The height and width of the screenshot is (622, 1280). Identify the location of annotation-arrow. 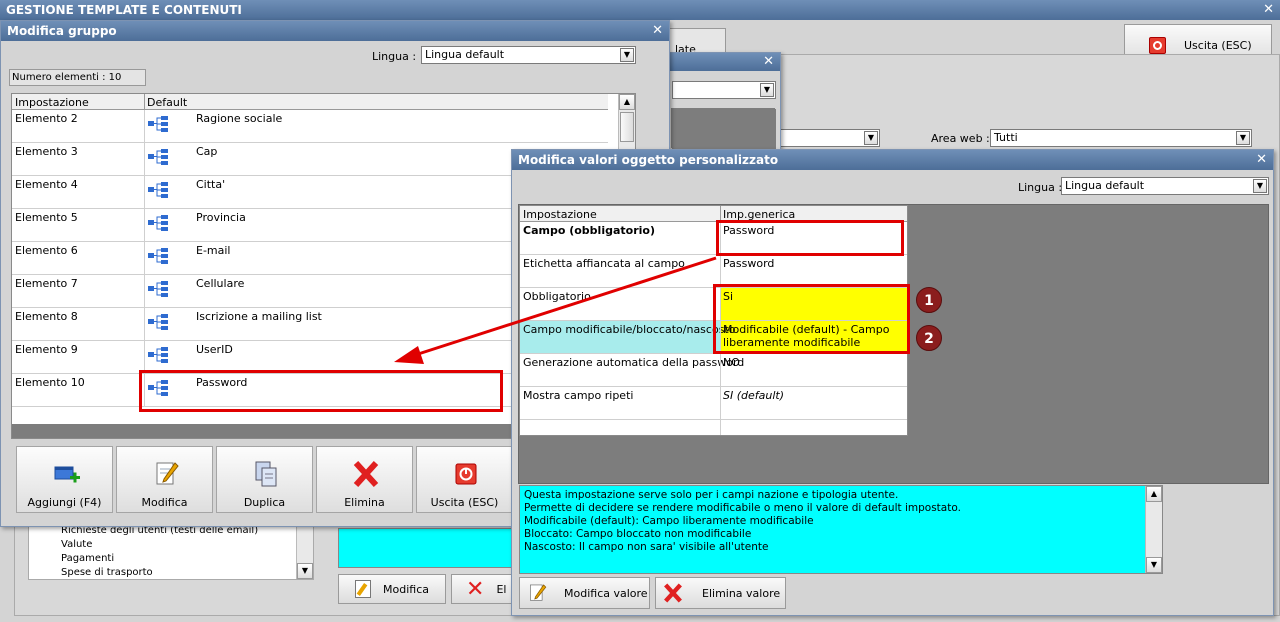
(555, 310).